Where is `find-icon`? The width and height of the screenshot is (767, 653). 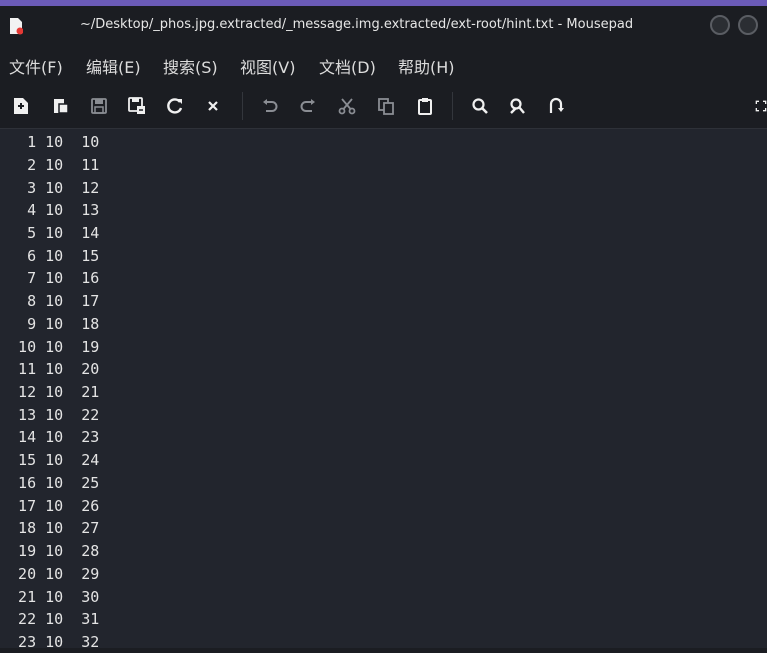
find-icon is located at coordinates (480, 106).